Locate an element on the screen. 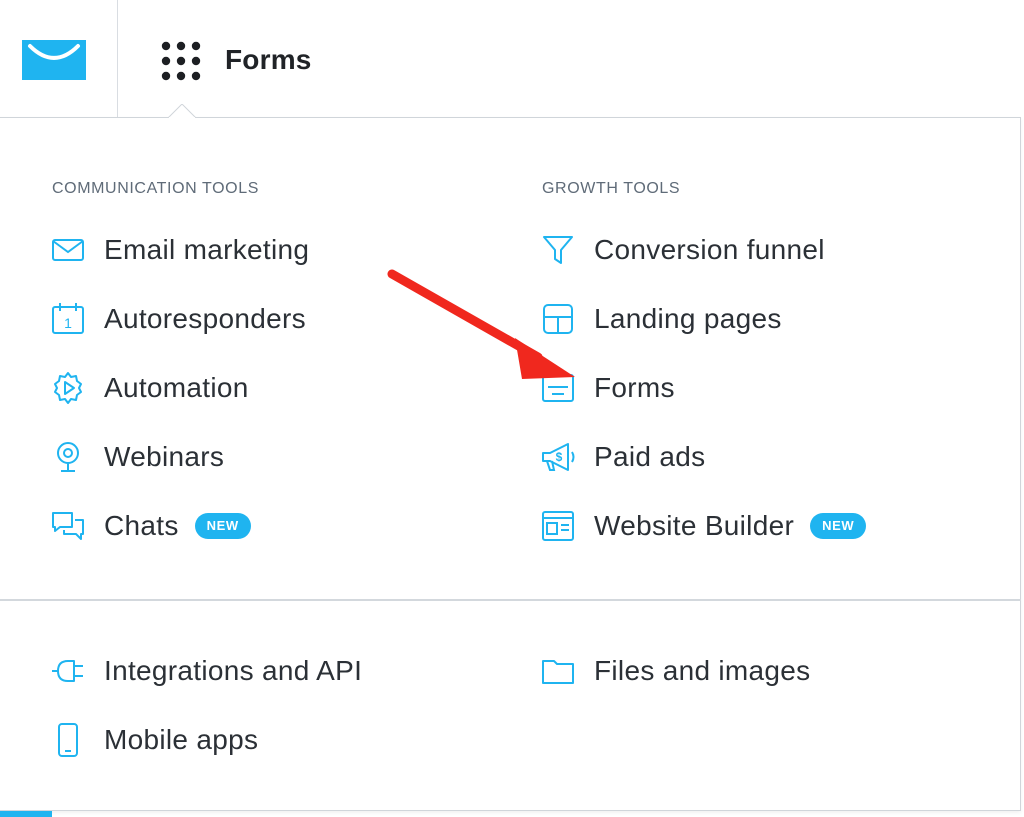 The width and height of the screenshot is (1024, 817). menu-item-label: Files and images is located at coordinates (702, 670).